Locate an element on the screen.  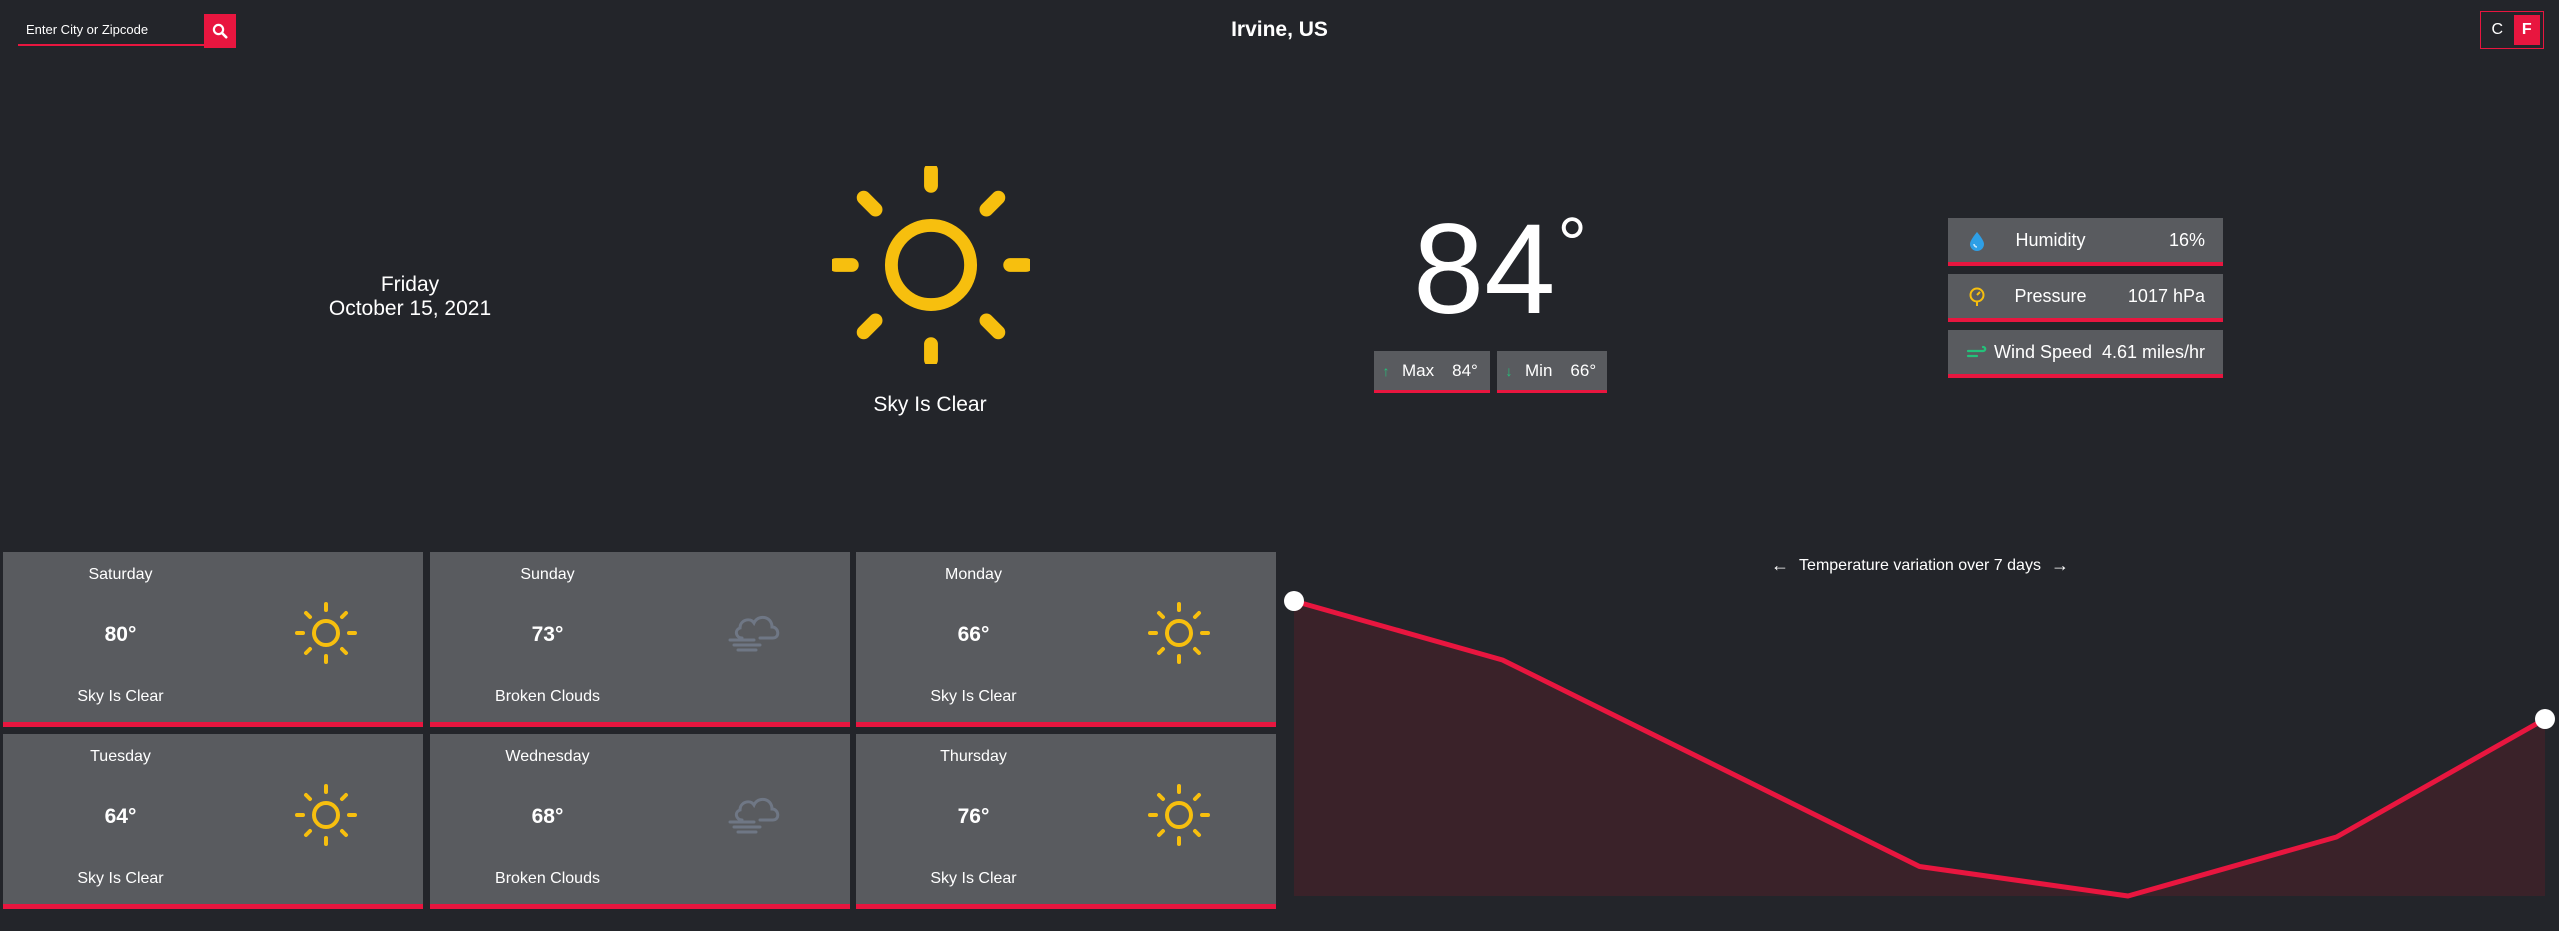
degree-symbol: ° is located at coordinates (1572, 243).